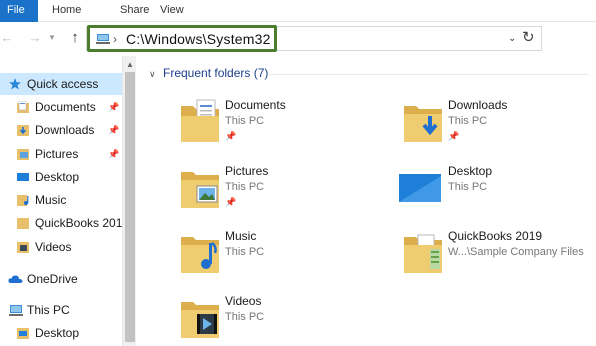 The image size is (596, 346). I want to click on star-icon, so click(15, 84).